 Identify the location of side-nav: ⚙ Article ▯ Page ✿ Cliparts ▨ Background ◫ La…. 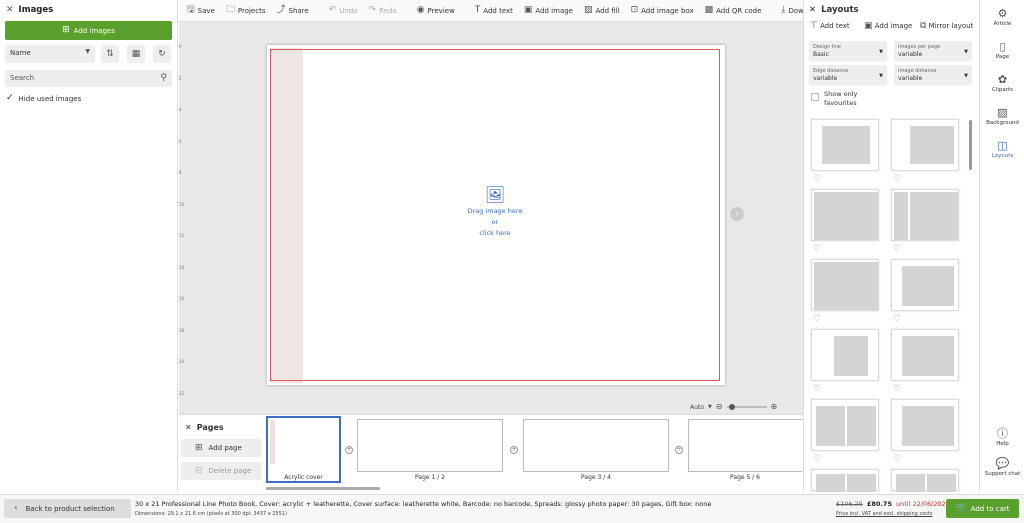
(1001, 246).